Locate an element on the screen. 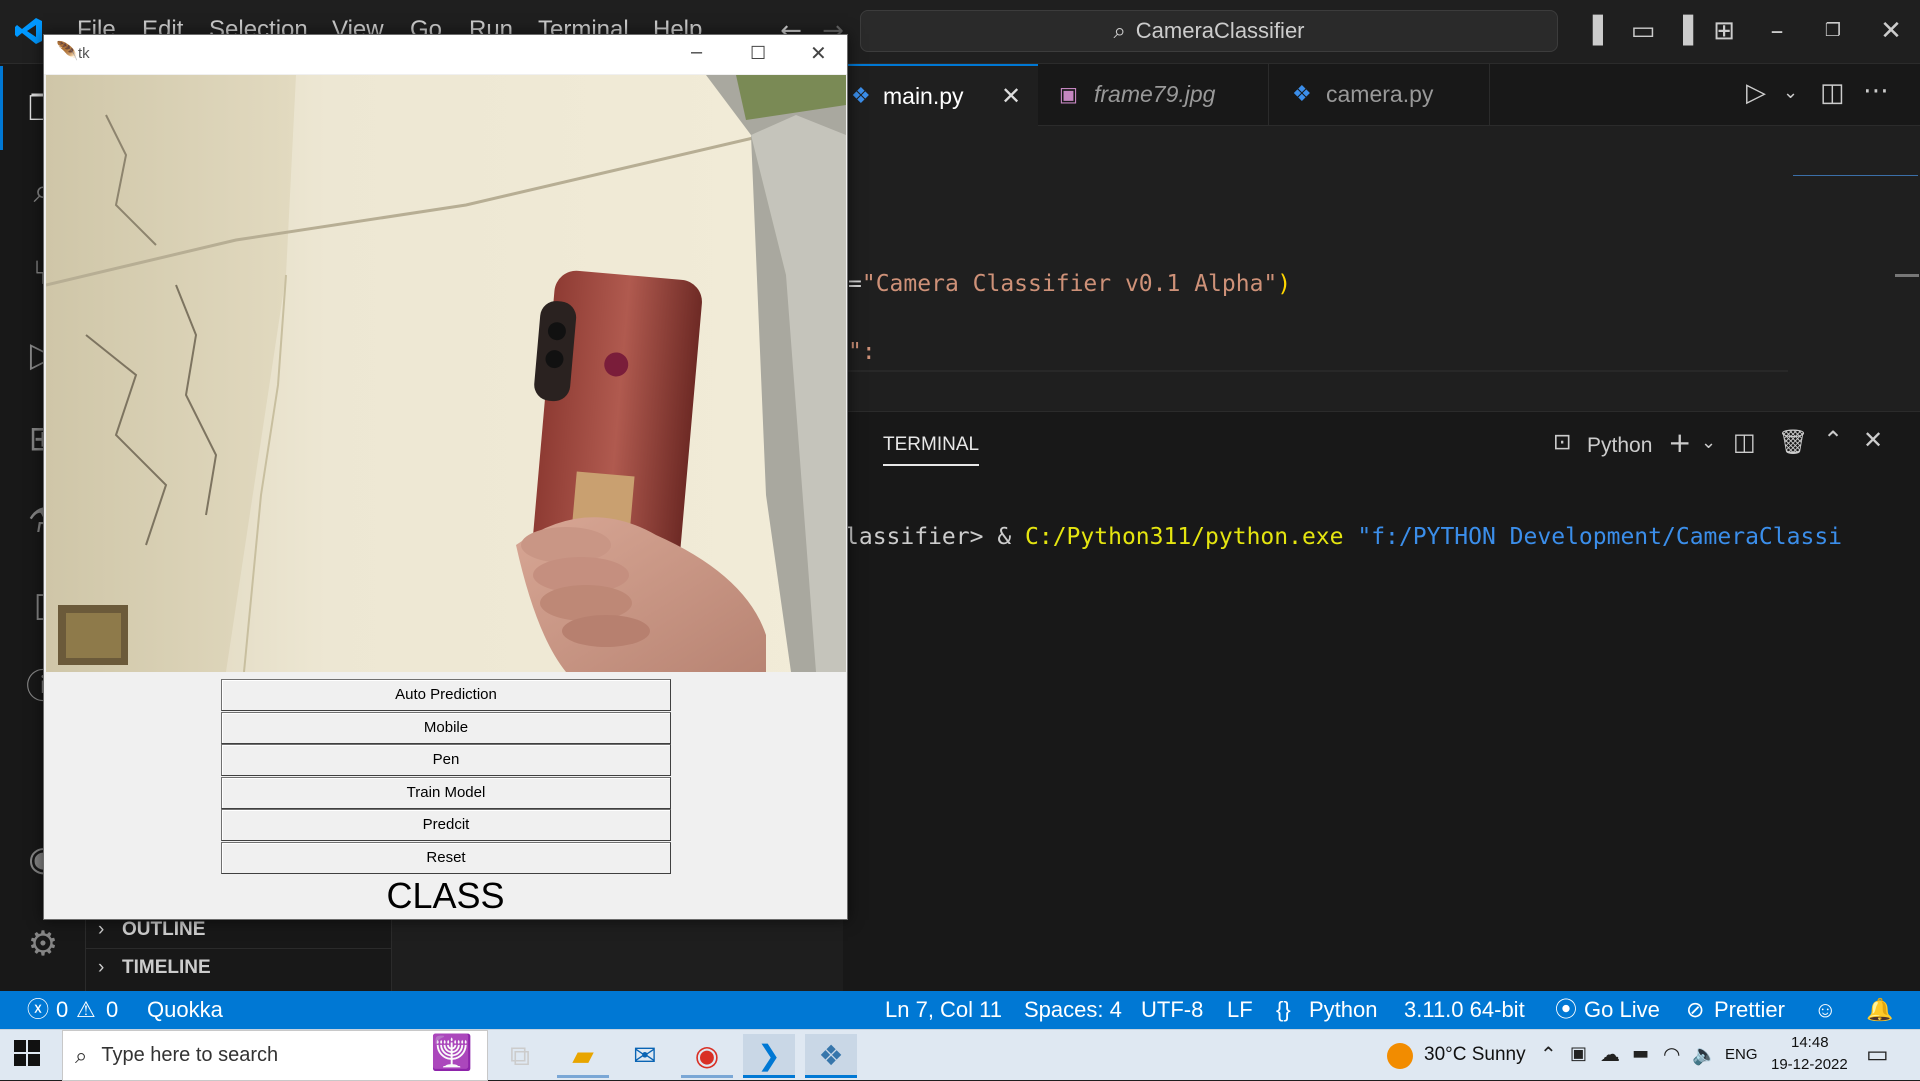 The image size is (1920, 1081). warning-count: 0 is located at coordinates (112, 1010).